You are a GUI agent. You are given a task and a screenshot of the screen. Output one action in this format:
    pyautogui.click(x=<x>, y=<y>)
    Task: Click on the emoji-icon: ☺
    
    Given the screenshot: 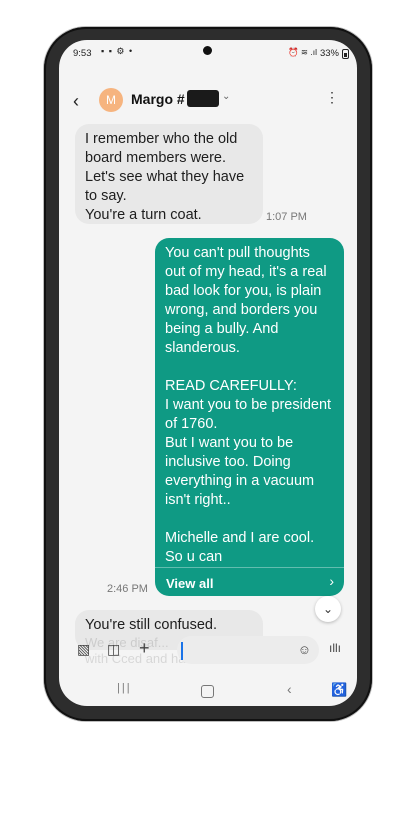 What is the action you would take?
    pyautogui.click(x=304, y=649)
    